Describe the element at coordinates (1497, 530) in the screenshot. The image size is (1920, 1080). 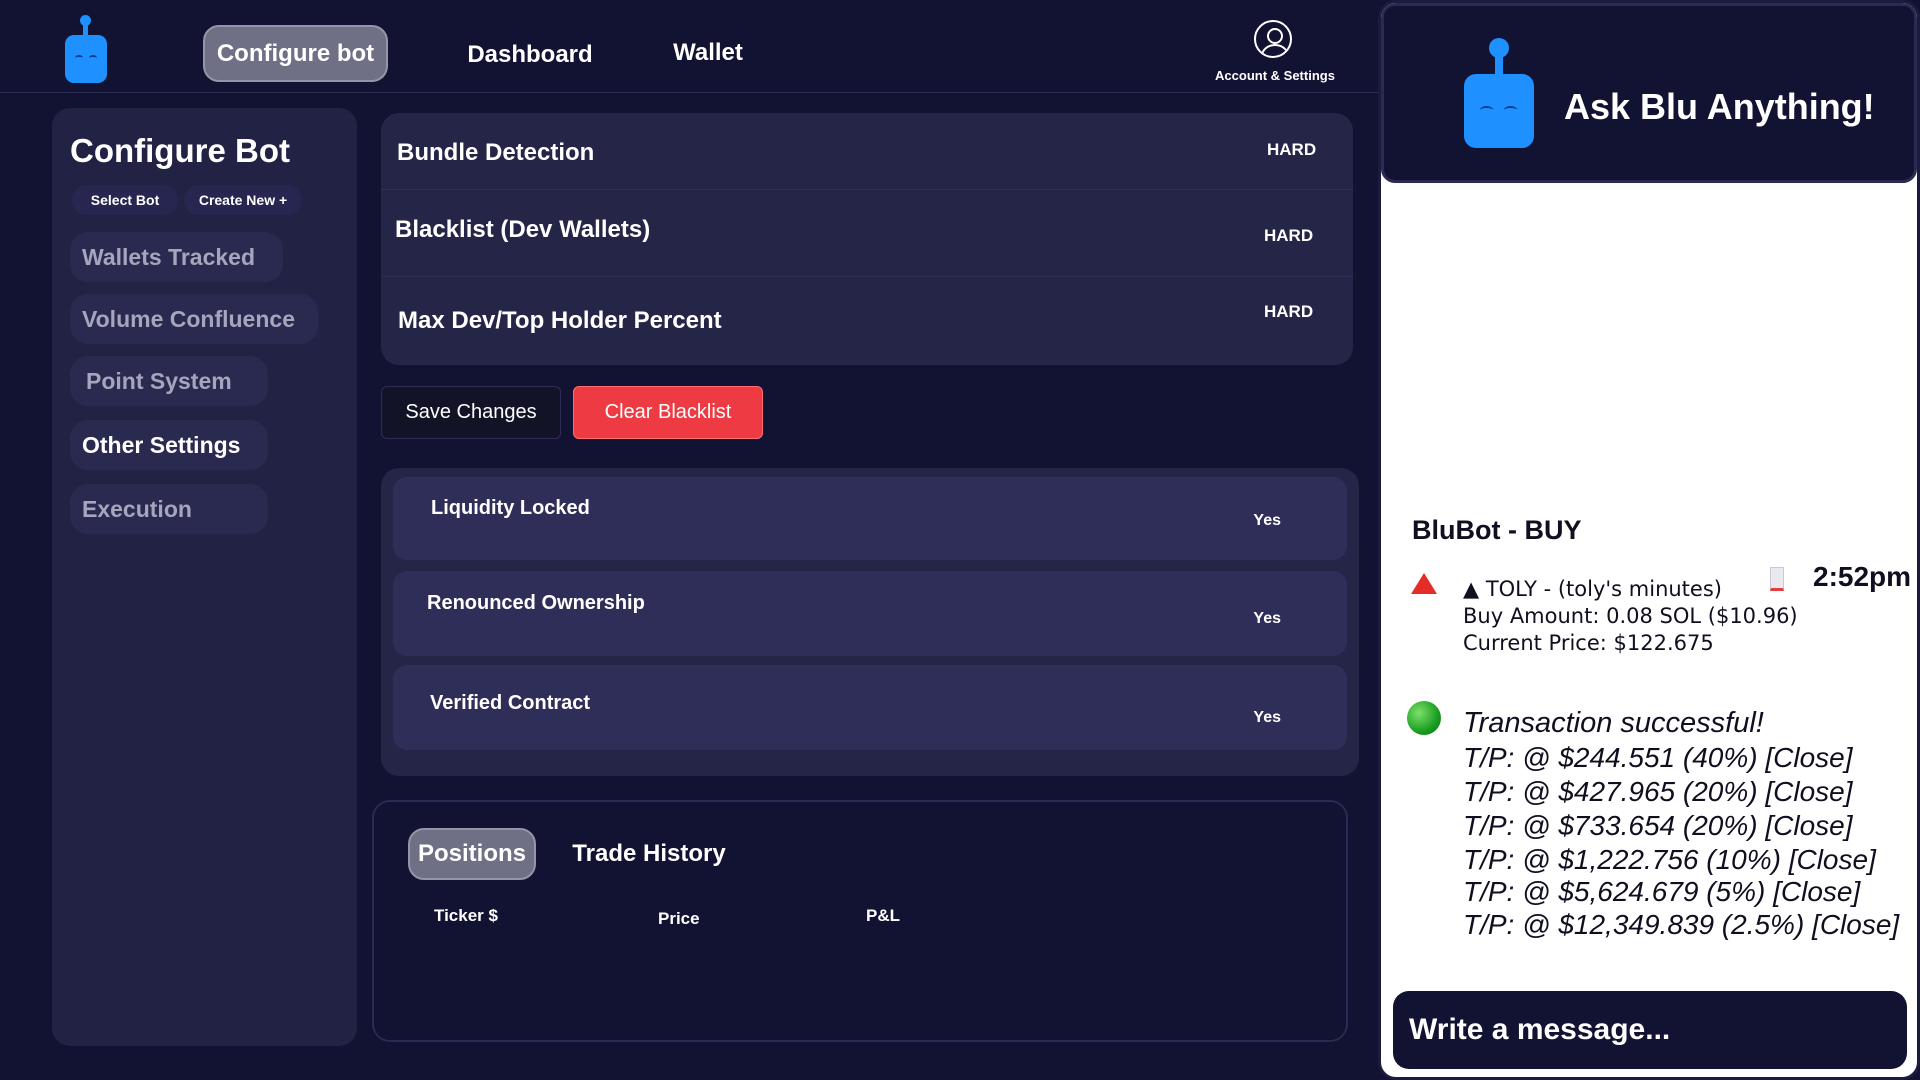
I see `message-header: BluBot - BUY` at that location.